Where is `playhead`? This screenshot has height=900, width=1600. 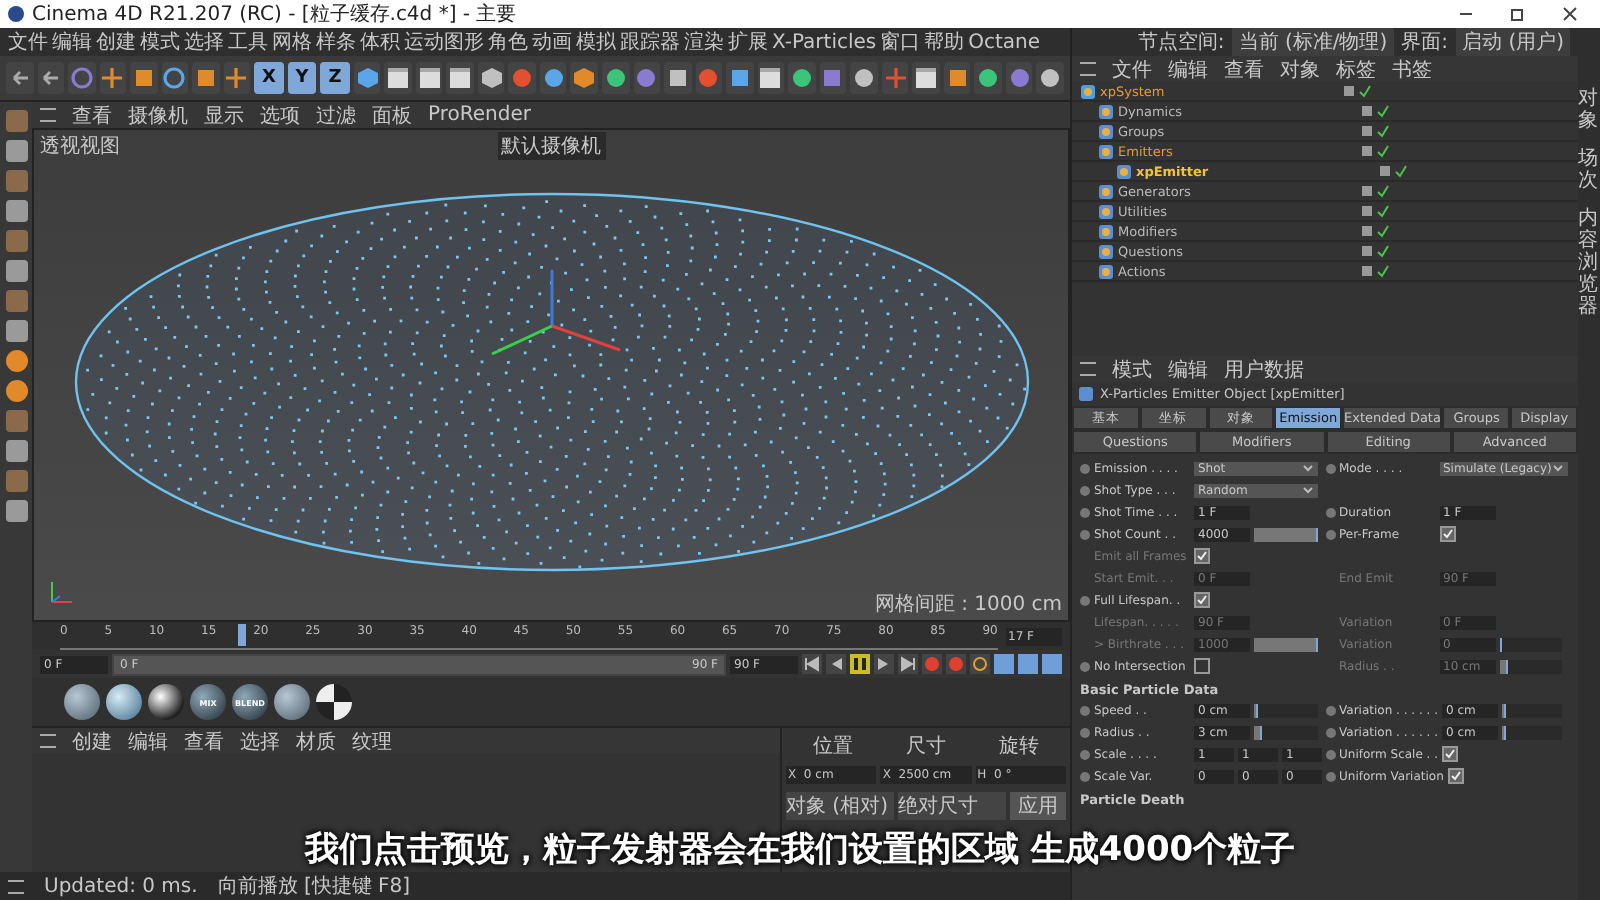
playhead is located at coordinates (242, 634).